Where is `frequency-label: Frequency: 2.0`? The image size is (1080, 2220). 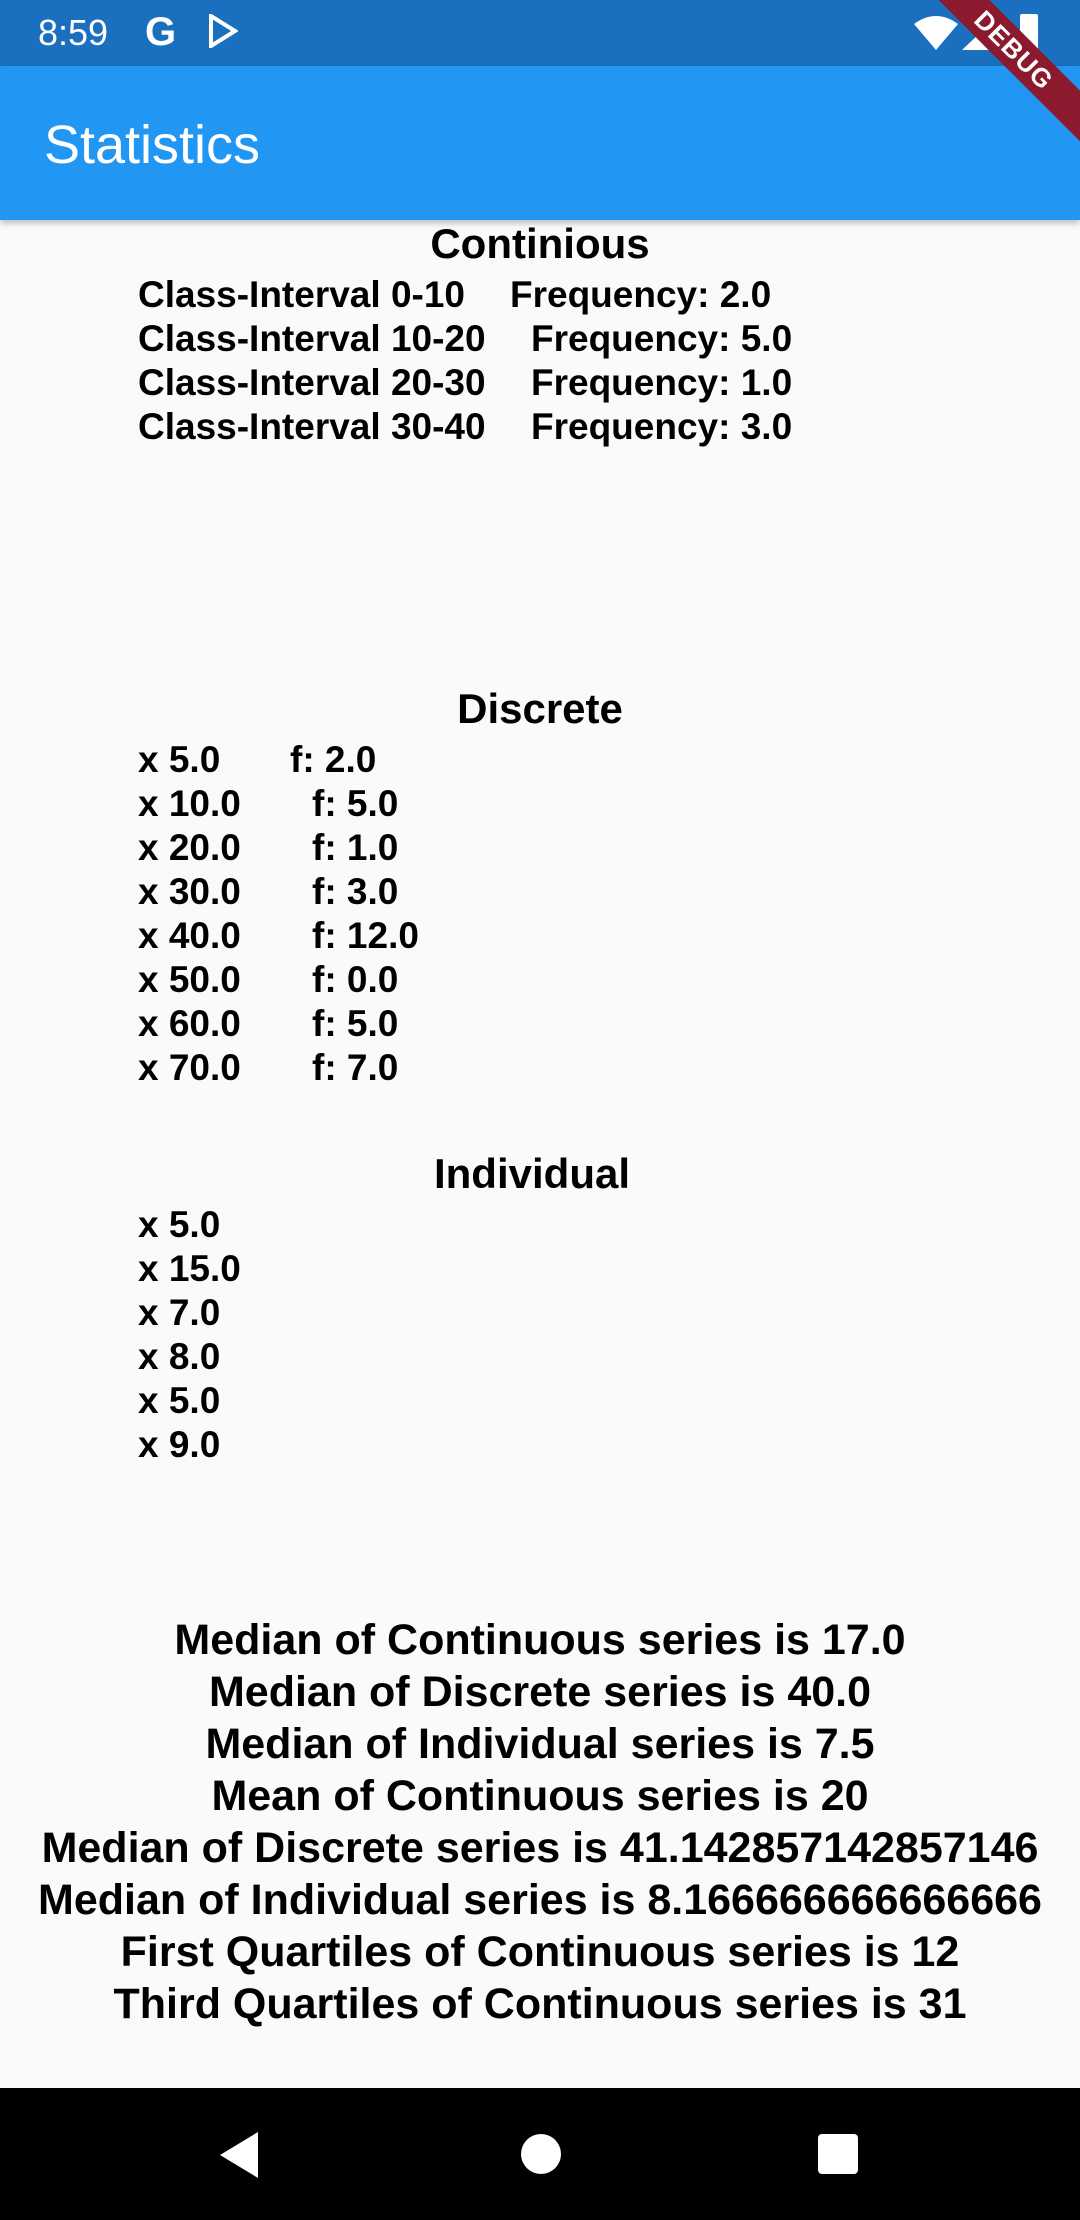
frequency-label: Frequency: 2.0 is located at coordinates (641, 294).